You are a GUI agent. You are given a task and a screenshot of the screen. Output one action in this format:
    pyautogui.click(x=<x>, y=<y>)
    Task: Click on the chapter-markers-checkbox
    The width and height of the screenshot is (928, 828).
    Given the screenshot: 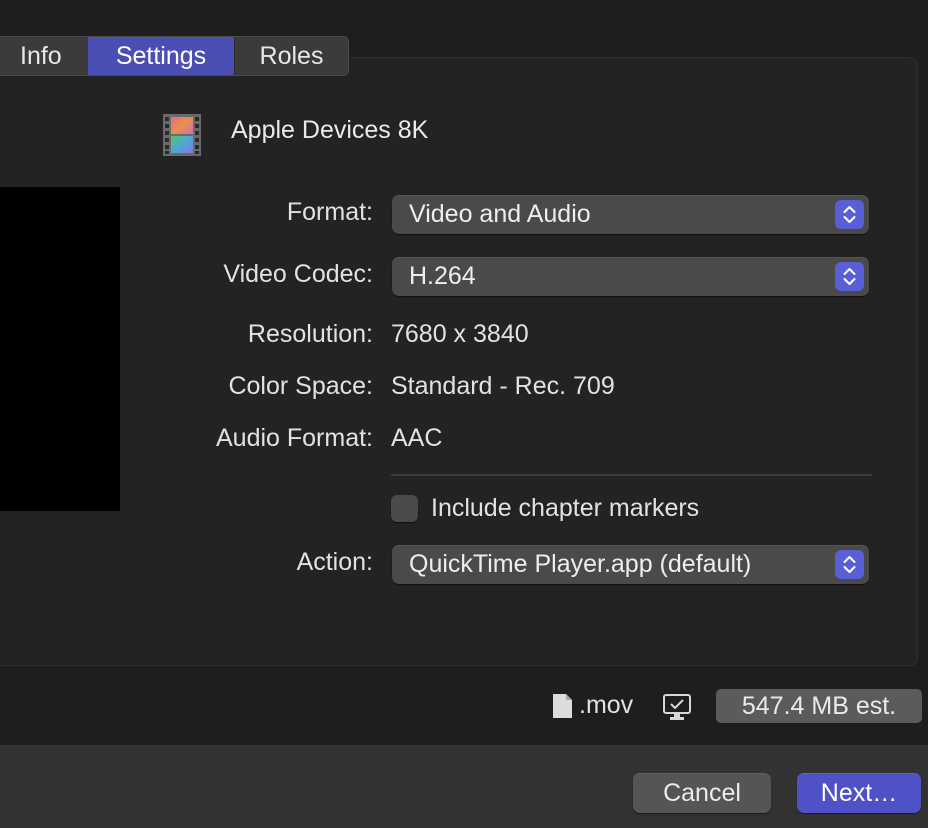 What is the action you would take?
    pyautogui.click(x=404, y=508)
    